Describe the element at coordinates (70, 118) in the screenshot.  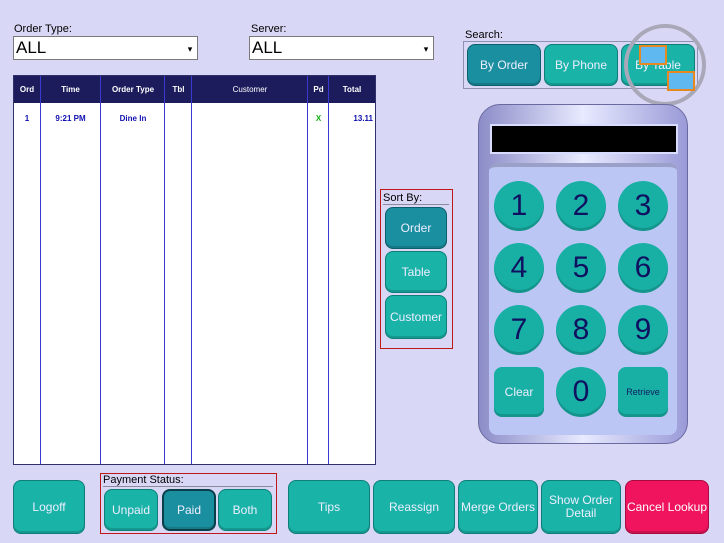
I see `cell-time: 9:21 PM` at that location.